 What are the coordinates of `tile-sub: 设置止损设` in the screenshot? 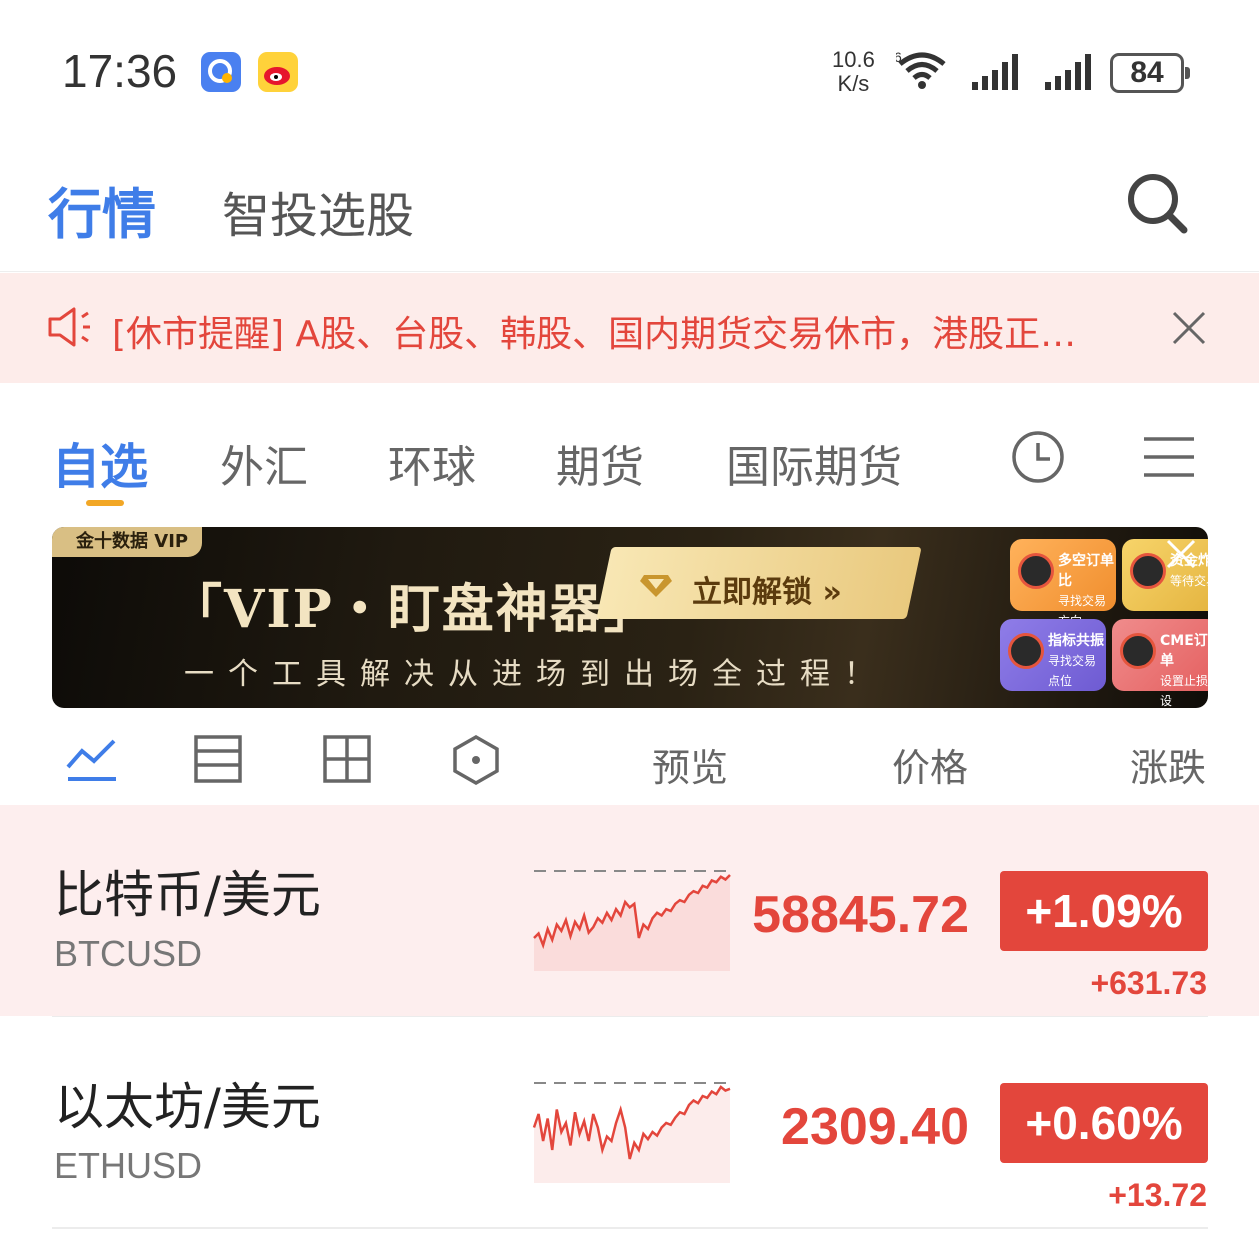 It's located at (1184, 691).